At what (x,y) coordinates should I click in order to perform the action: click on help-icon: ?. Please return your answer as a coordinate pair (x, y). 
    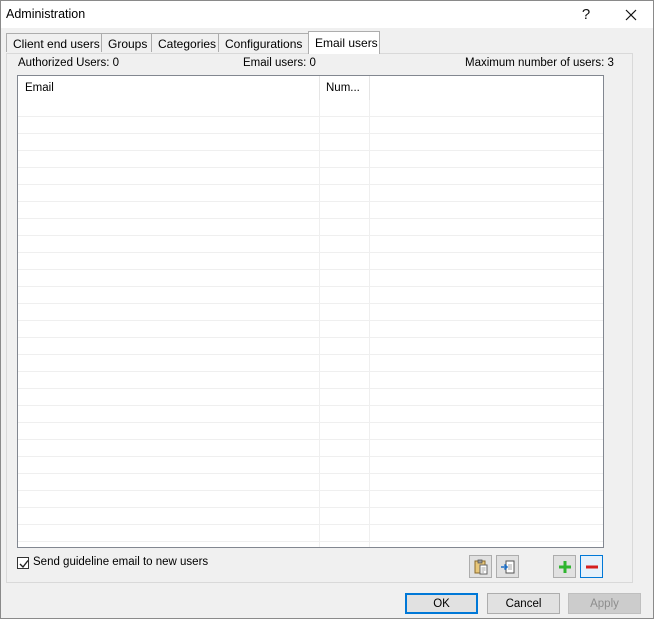
    Looking at the image, I should click on (586, 14).